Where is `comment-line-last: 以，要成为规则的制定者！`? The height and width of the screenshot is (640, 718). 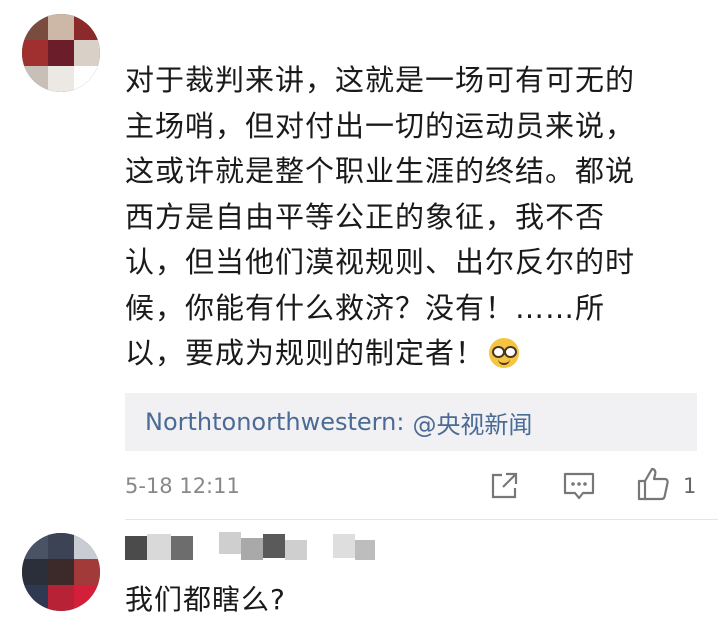 comment-line-last: 以，要成为规则的制定者！ is located at coordinates (405, 354).